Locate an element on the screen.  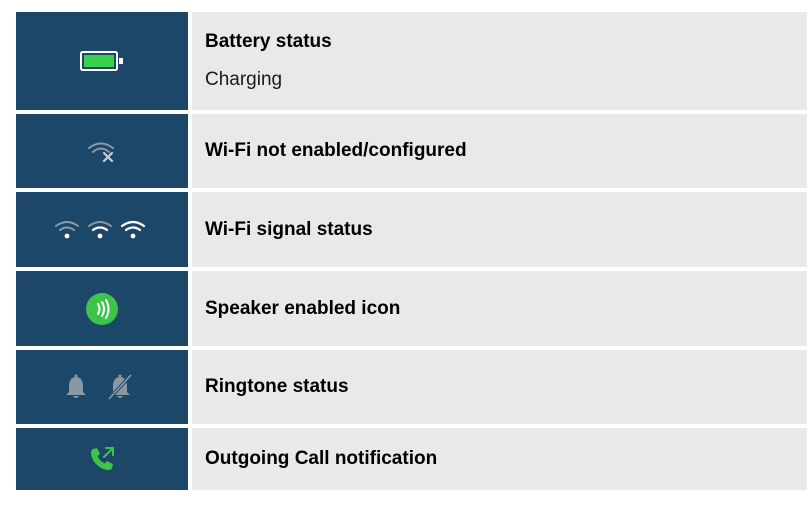
legend-description-cell: Wi-Fi signal status is located at coordinates (499, 229).